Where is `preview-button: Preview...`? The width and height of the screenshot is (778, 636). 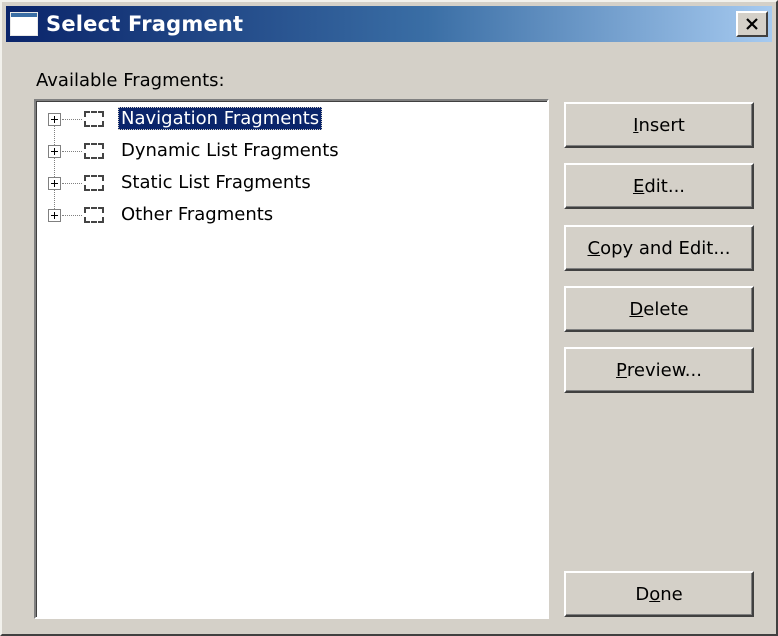
preview-button: Preview... is located at coordinates (659, 370).